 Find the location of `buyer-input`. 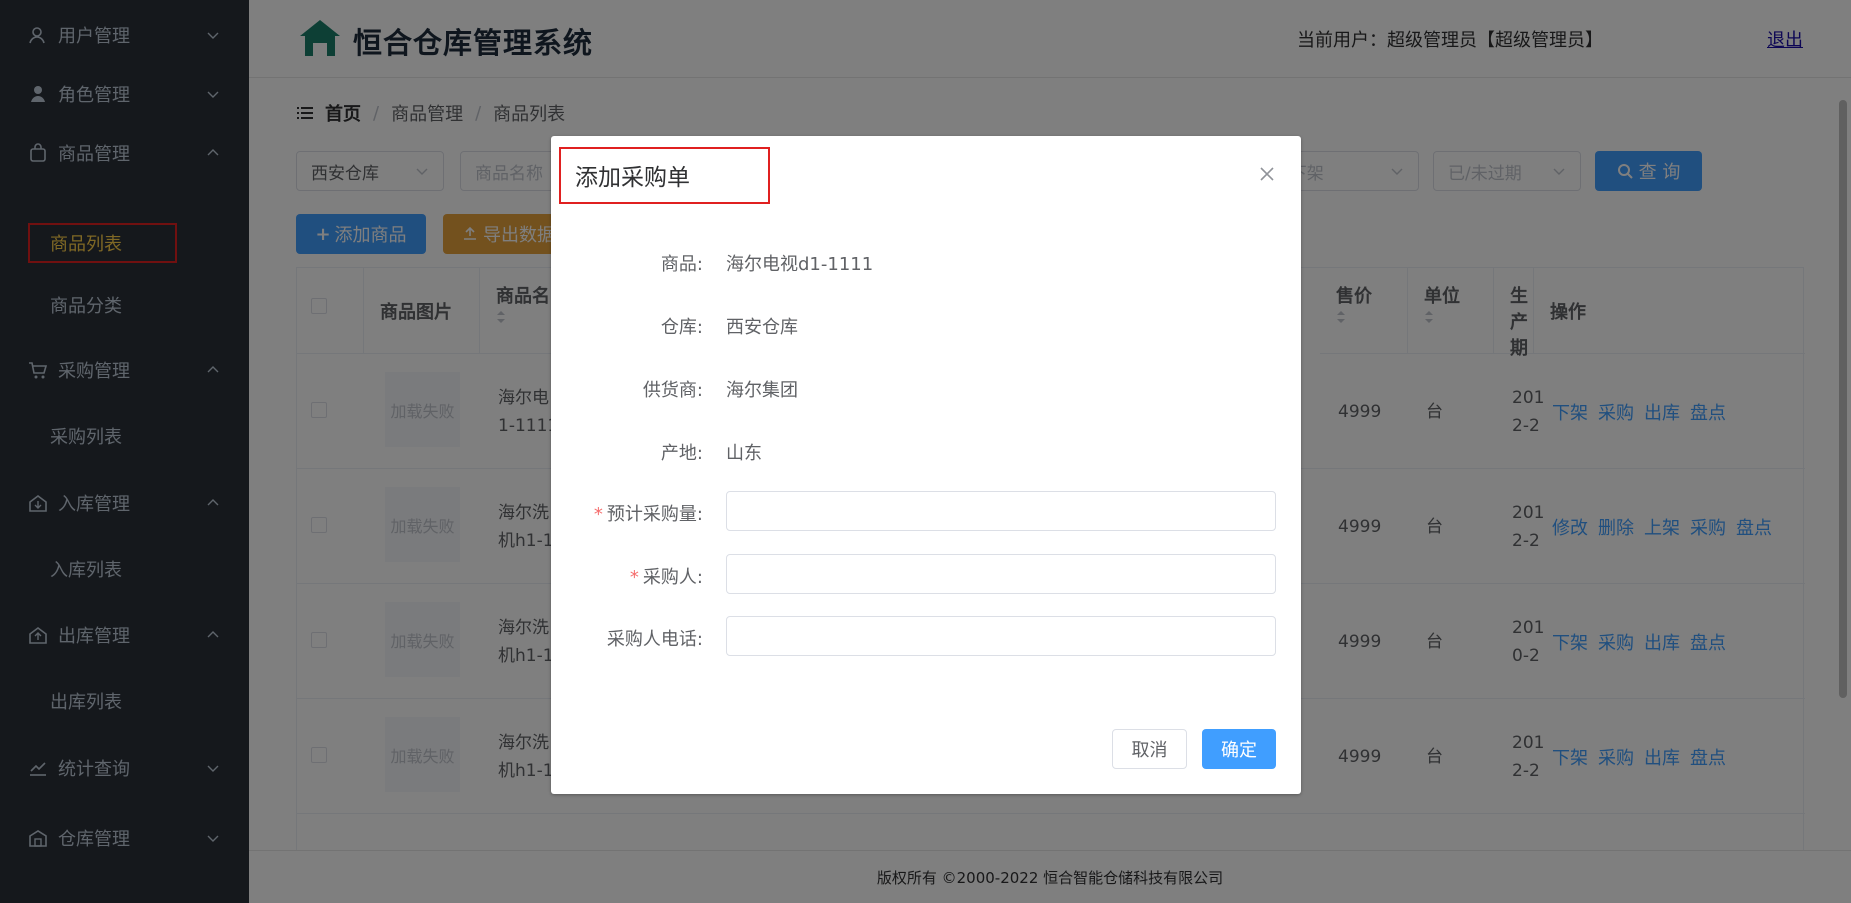

buyer-input is located at coordinates (1001, 574).